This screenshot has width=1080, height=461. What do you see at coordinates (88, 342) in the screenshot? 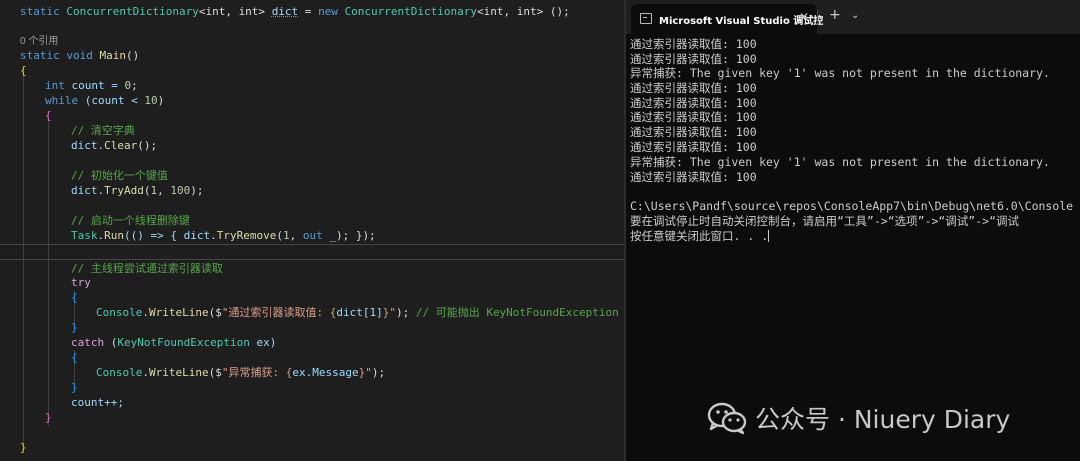
I see `keyword-catch: catch` at bounding box center [88, 342].